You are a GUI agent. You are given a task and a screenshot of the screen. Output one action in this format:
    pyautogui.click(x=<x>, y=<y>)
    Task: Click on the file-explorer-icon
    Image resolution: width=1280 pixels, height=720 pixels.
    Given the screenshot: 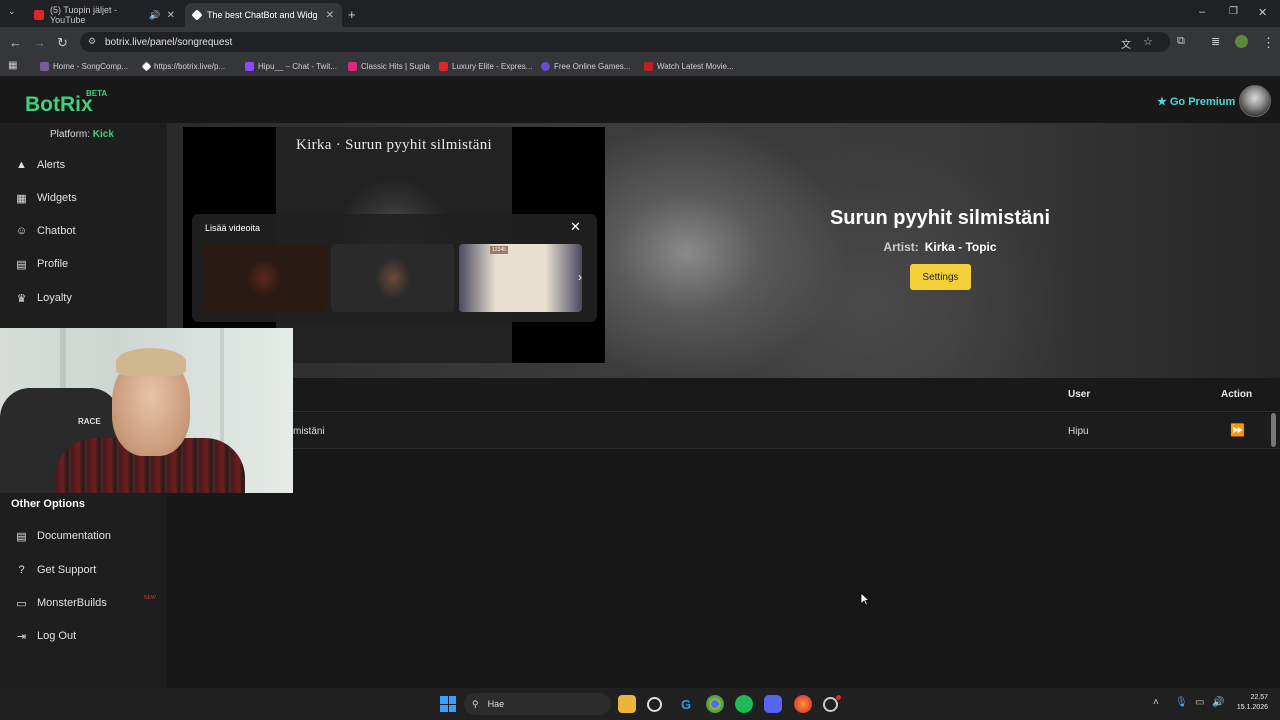 What is the action you would take?
    pyautogui.click(x=627, y=704)
    